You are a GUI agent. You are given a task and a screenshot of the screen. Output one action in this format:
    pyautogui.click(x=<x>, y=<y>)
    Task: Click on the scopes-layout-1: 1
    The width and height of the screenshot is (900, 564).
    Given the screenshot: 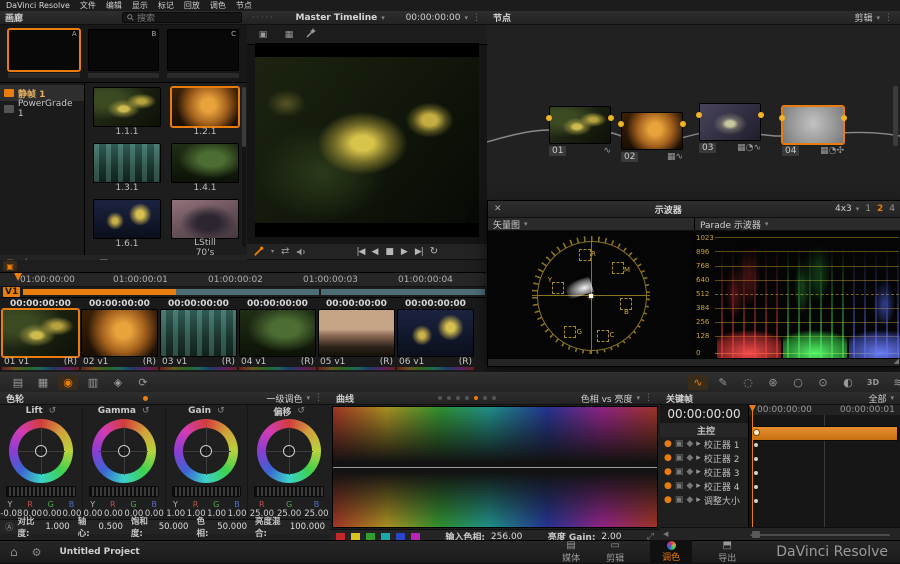 What is the action you would take?
    pyautogui.click(x=868, y=209)
    